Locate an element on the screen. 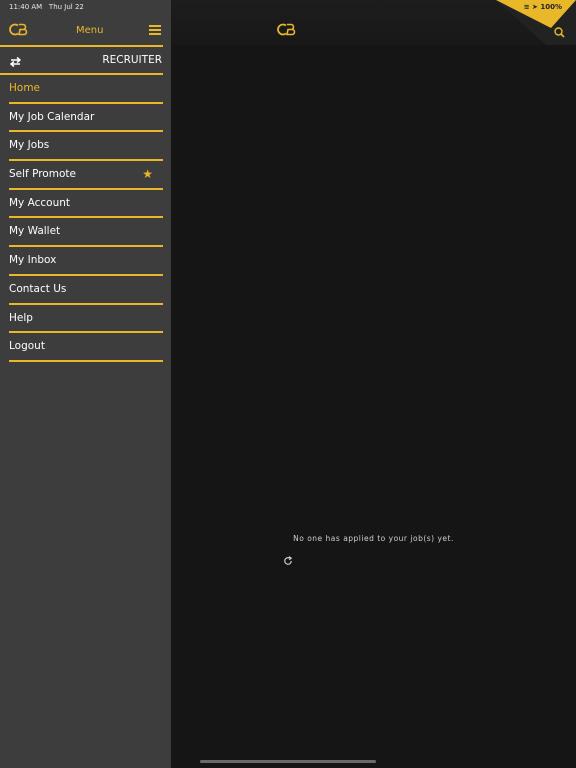  nav-item-label: Home is located at coordinates (25, 88).